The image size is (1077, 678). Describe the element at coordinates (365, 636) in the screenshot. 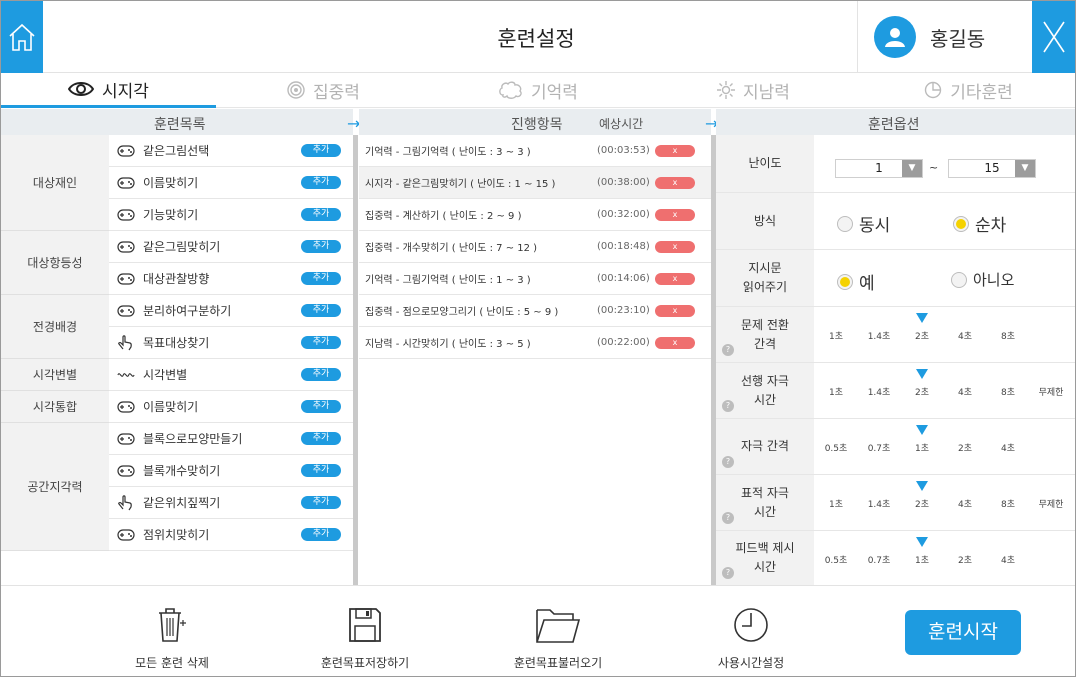

I see `save-goal-button: 훈련목표저장하기` at that location.